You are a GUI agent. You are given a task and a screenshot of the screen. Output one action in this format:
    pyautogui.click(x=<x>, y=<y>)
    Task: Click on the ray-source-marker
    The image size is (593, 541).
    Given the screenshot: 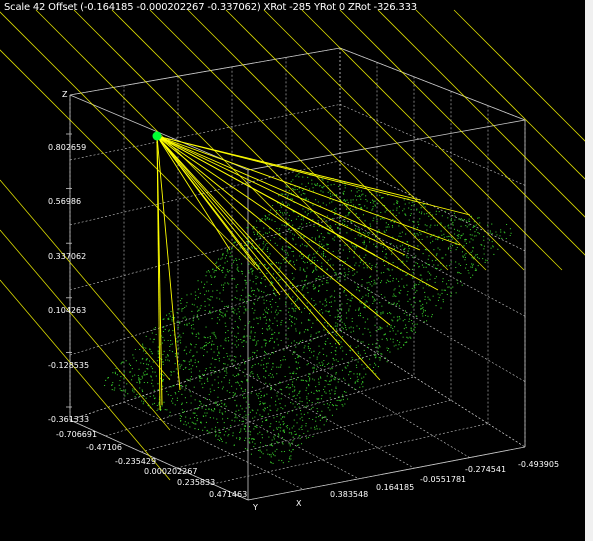 What is the action you would take?
    pyautogui.click(x=157, y=136)
    